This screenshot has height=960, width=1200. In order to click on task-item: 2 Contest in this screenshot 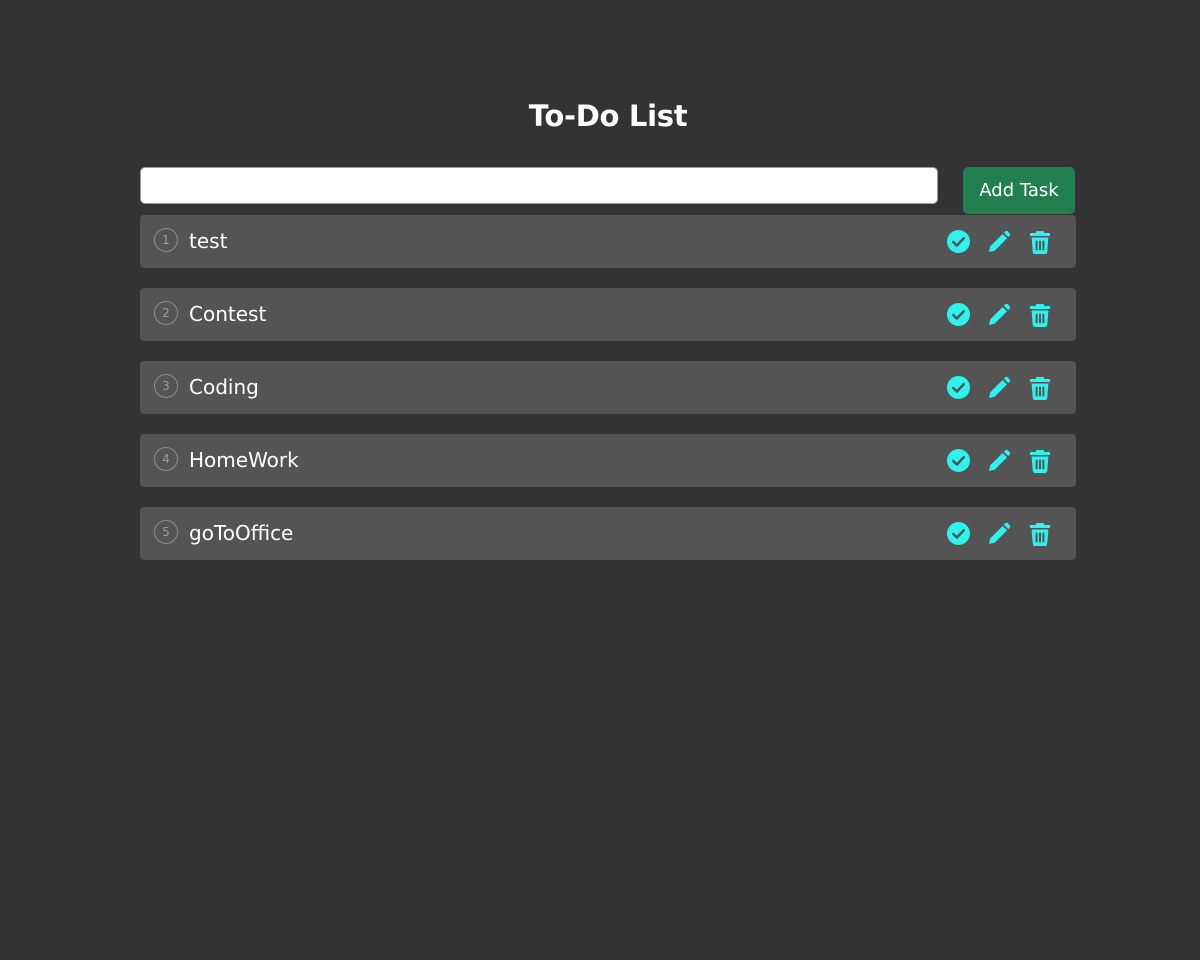, I will do `click(608, 314)`.